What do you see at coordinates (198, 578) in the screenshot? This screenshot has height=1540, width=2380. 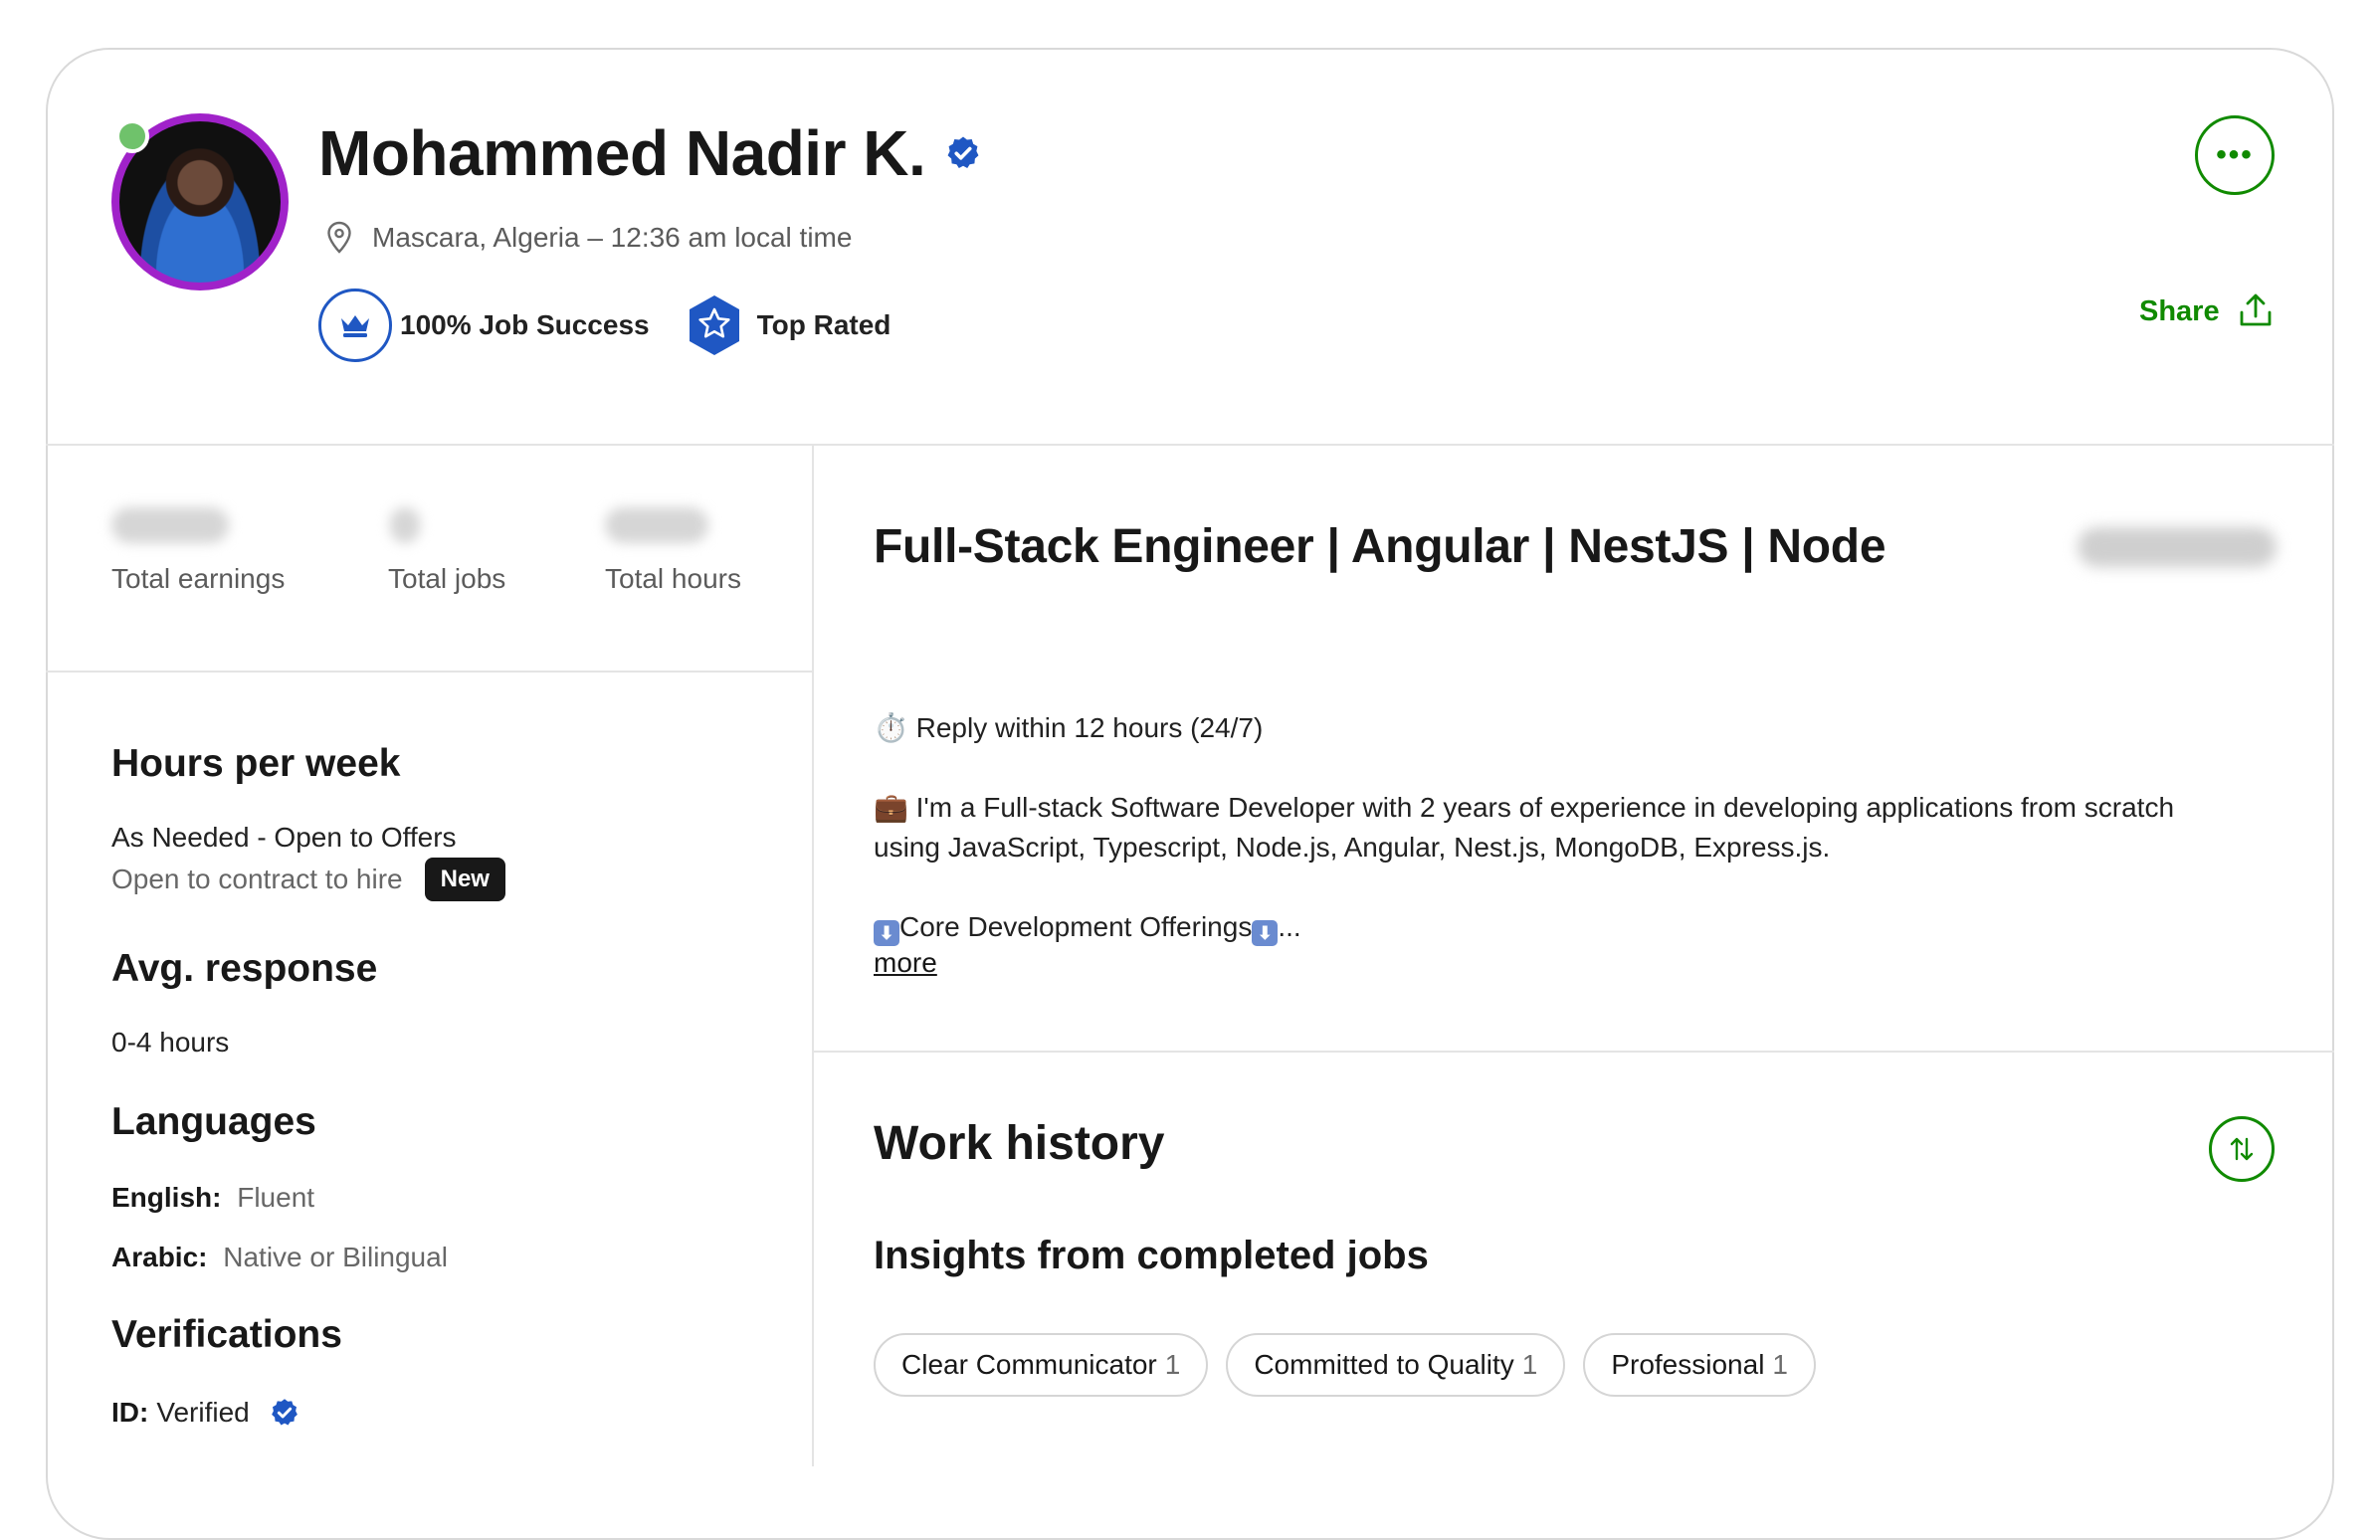 I see `stat-label: Total earnings` at bounding box center [198, 578].